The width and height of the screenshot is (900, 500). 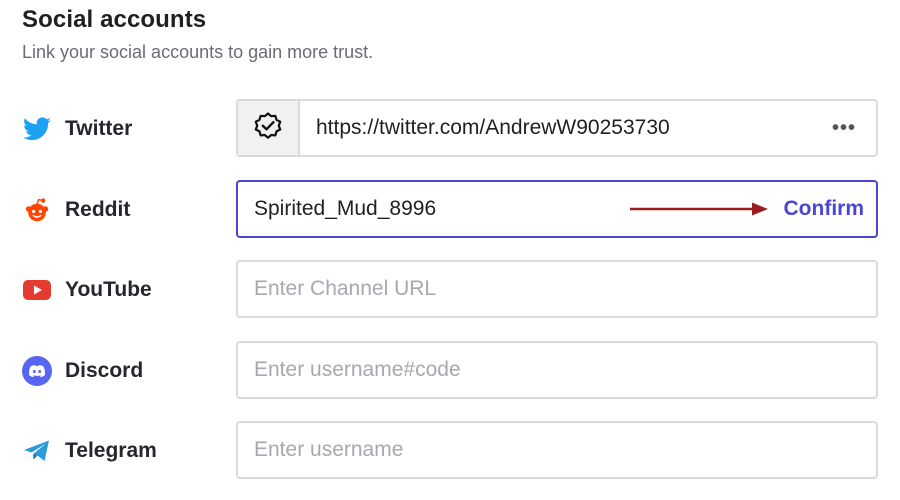 I want to click on discord-icon, so click(x=37, y=371).